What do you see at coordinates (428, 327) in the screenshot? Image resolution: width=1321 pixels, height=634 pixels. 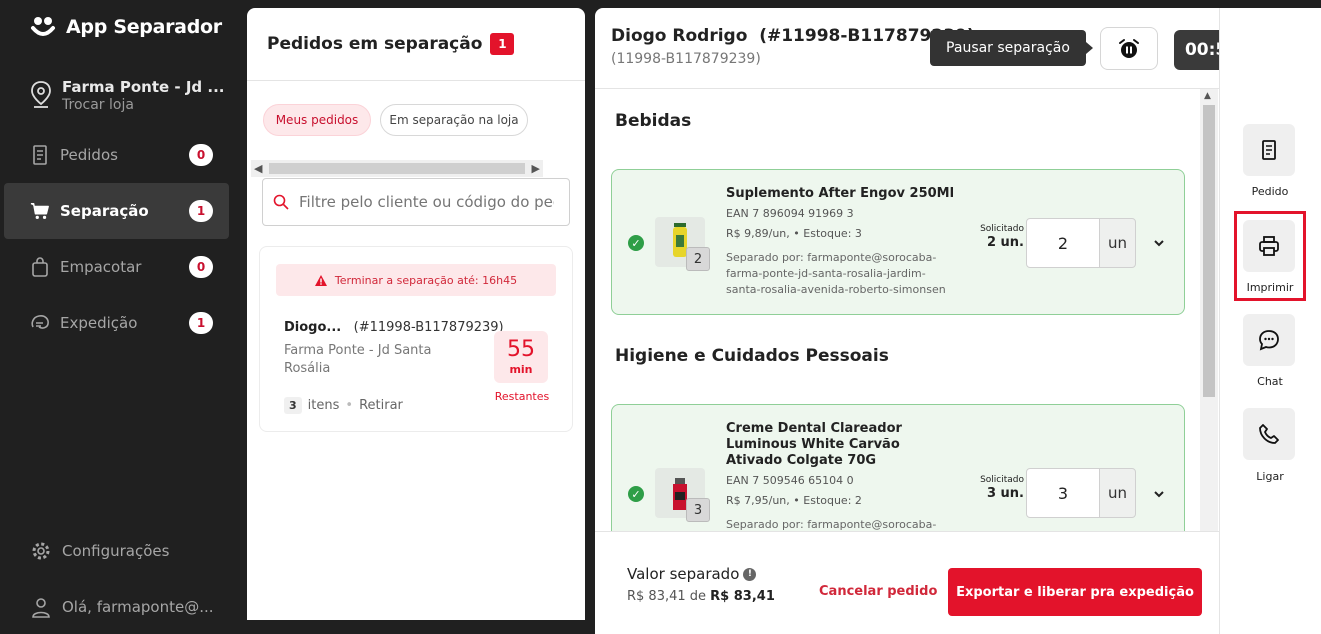 I see `order-code: (#11998-B117879239)` at bounding box center [428, 327].